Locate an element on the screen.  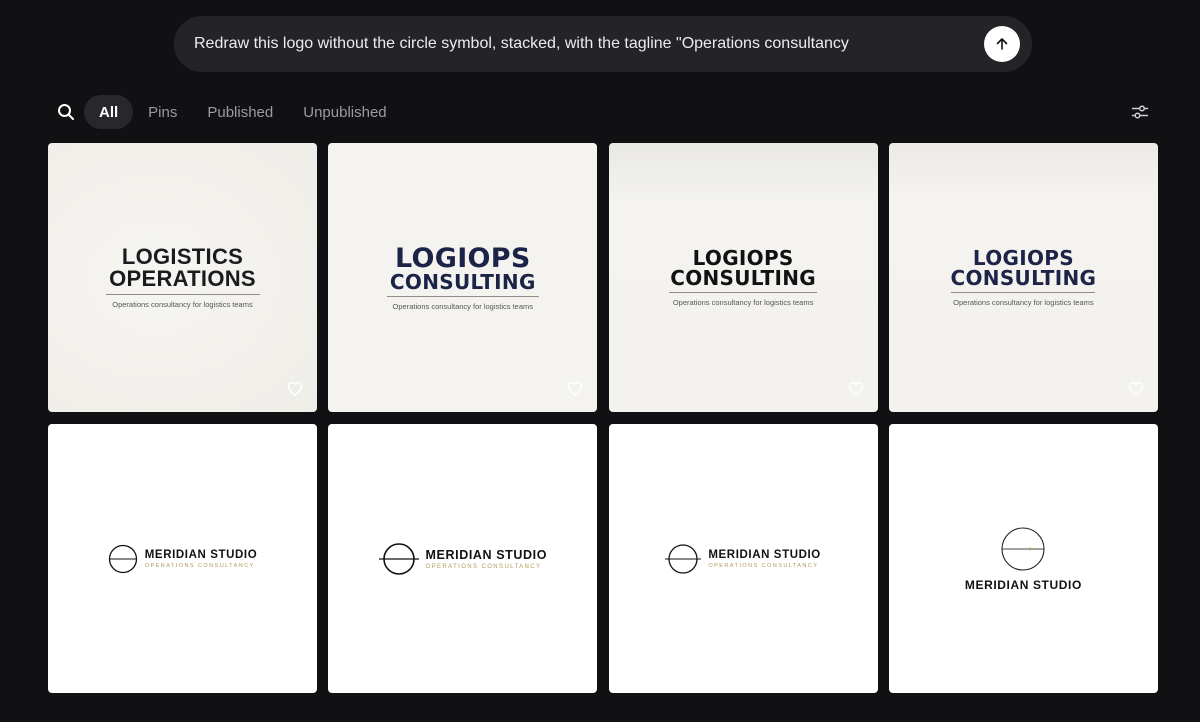
gallery-card: MERIDIAN STUDIO is located at coordinates (1023, 558).